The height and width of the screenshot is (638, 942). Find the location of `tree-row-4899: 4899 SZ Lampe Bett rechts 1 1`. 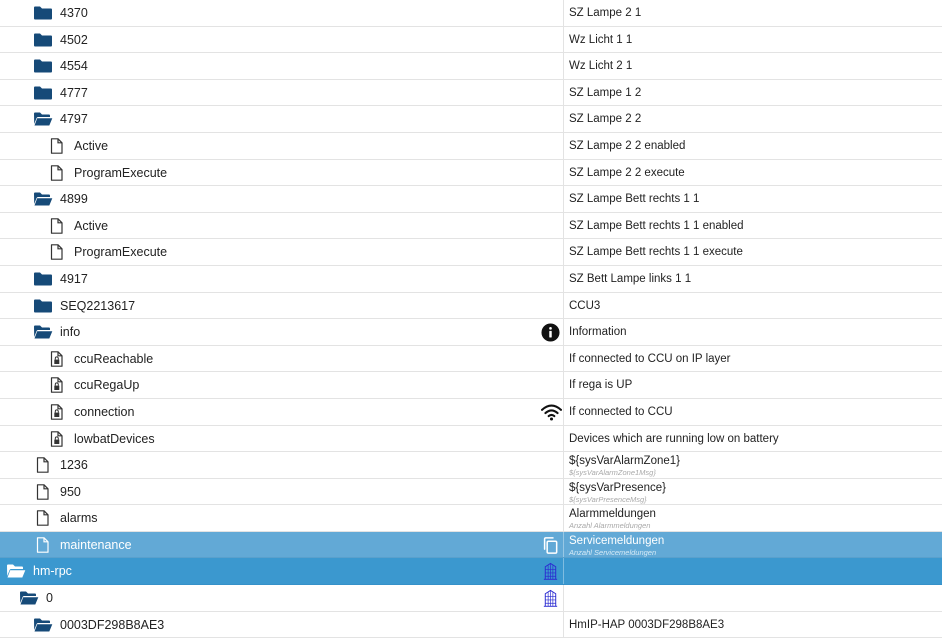

tree-row-4899: 4899 SZ Lampe Bett rechts 1 1 is located at coordinates (471, 199).